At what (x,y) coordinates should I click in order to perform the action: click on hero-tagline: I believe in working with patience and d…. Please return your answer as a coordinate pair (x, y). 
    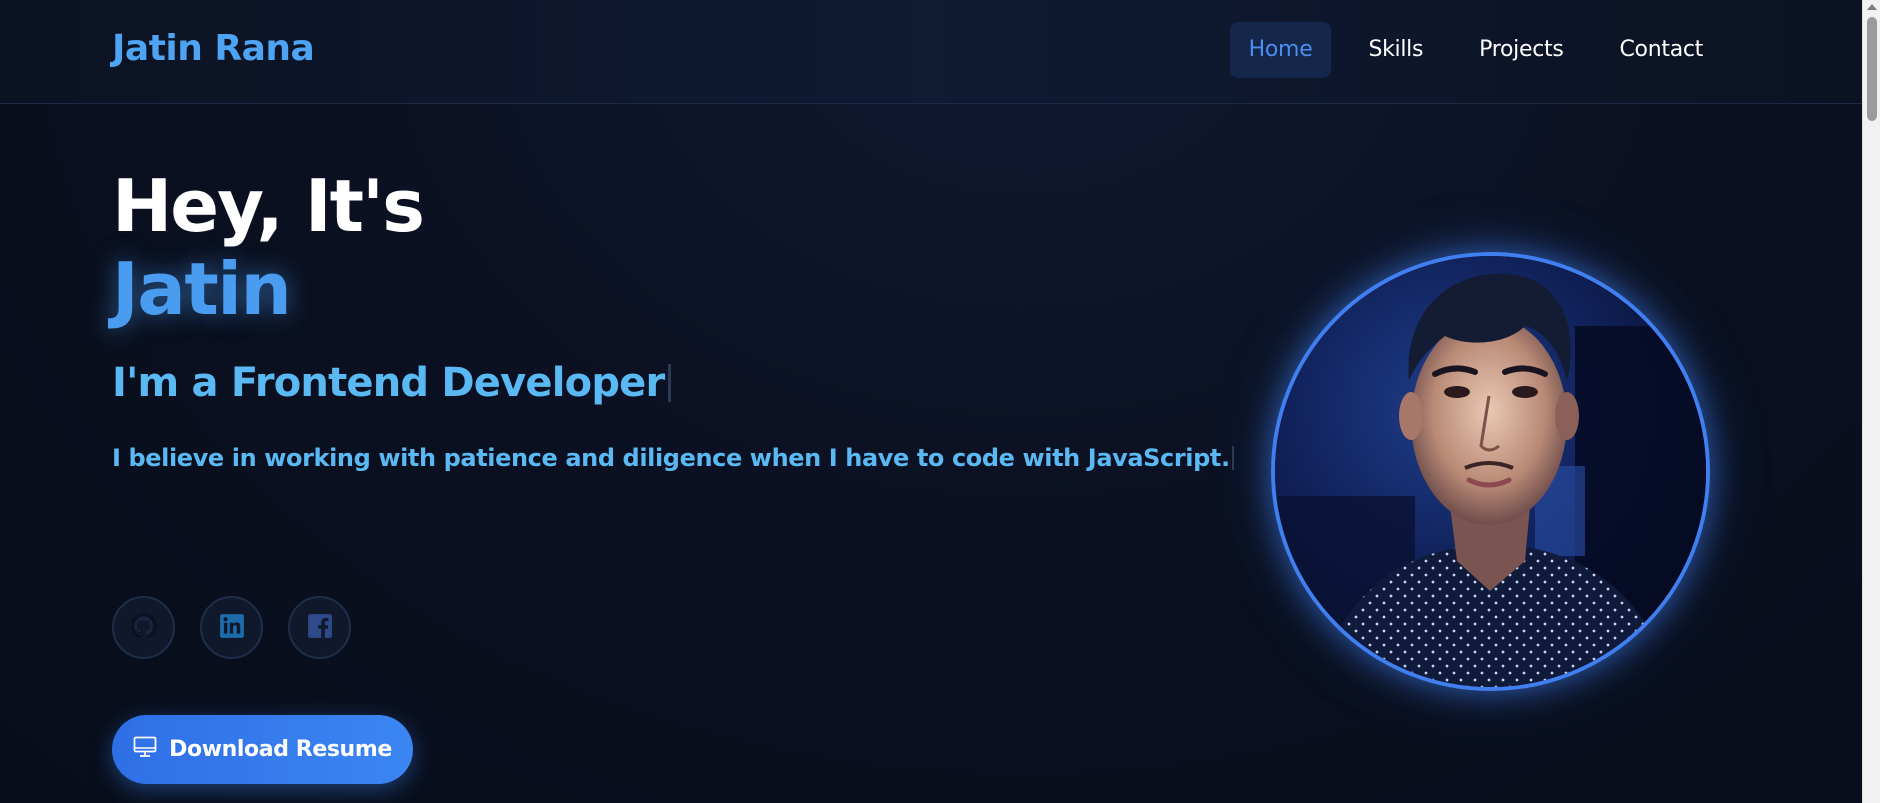
    Looking at the image, I should click on (673, 458).